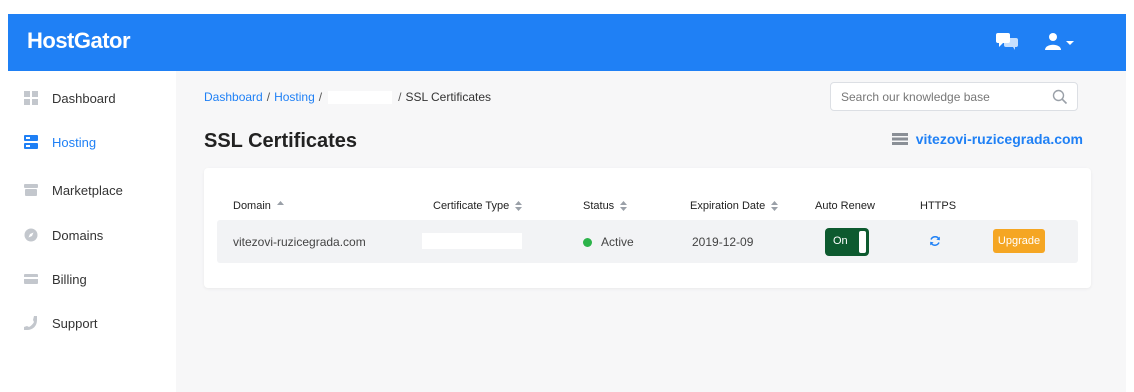  I want to click on breadcrumb-current: SSL Certificates, so click(448, 97).